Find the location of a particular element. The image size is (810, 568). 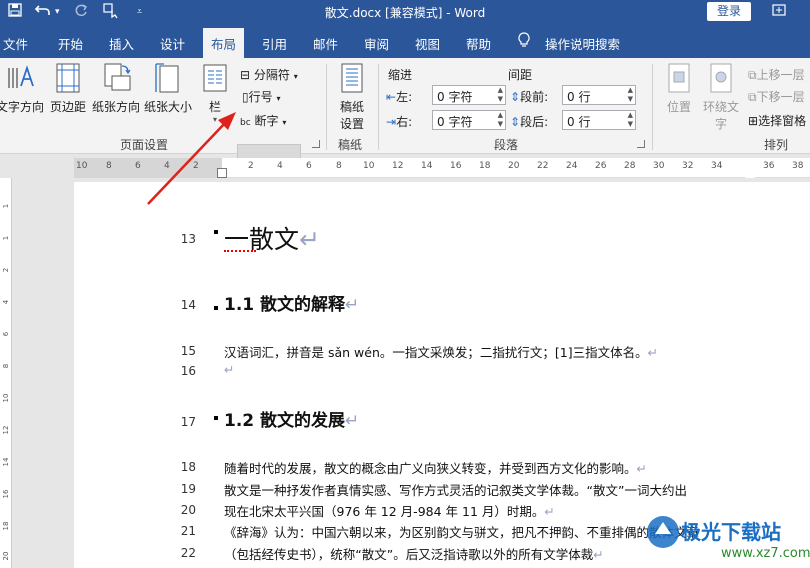

watermark-logo: 极光下载站 www.xz7.com is located at coordinates (717, 540).